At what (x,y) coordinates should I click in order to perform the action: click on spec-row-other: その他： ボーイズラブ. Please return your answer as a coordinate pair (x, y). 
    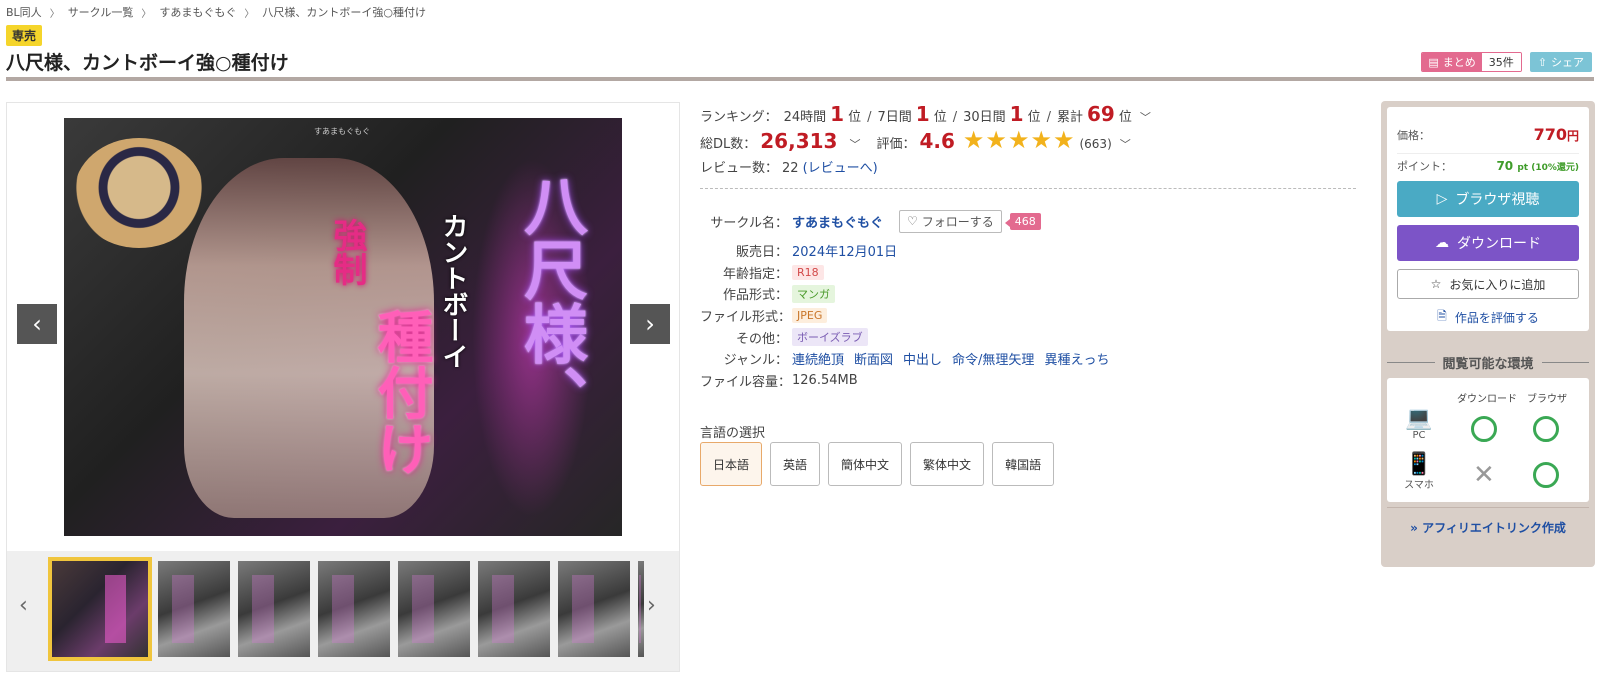
    Looking at the image, I should click on (1028, 337).